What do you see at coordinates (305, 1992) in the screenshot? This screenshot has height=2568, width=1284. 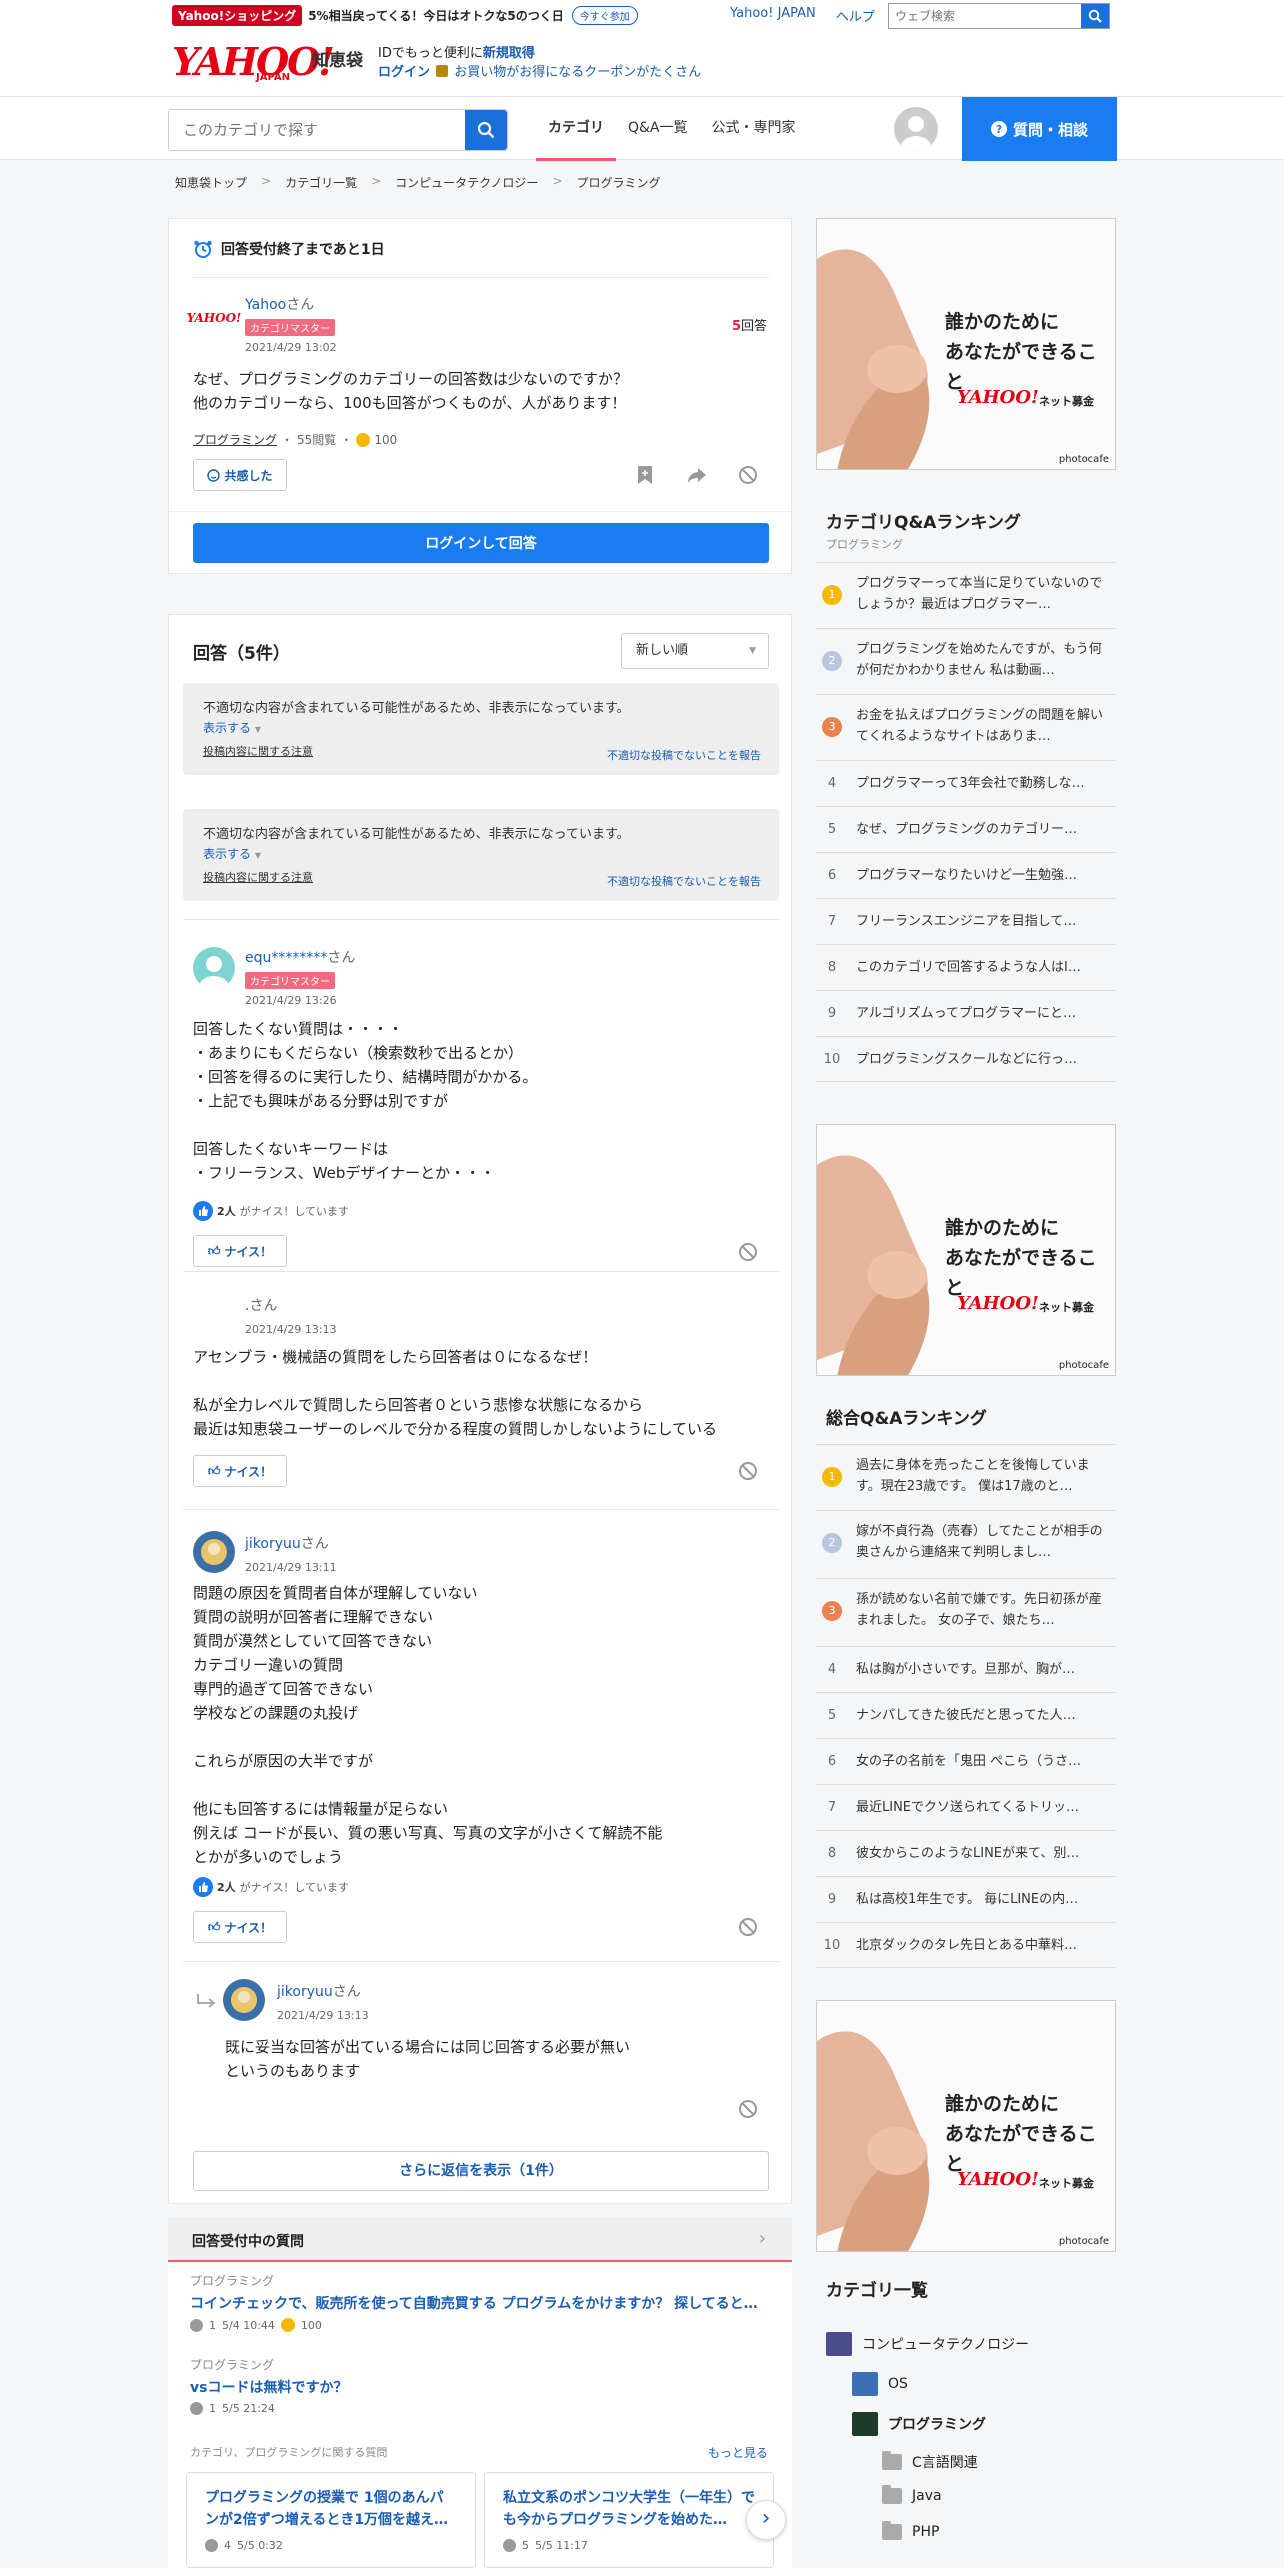 I see `reply-user-name: jikoryuu` at bounding box center [305, 1992].